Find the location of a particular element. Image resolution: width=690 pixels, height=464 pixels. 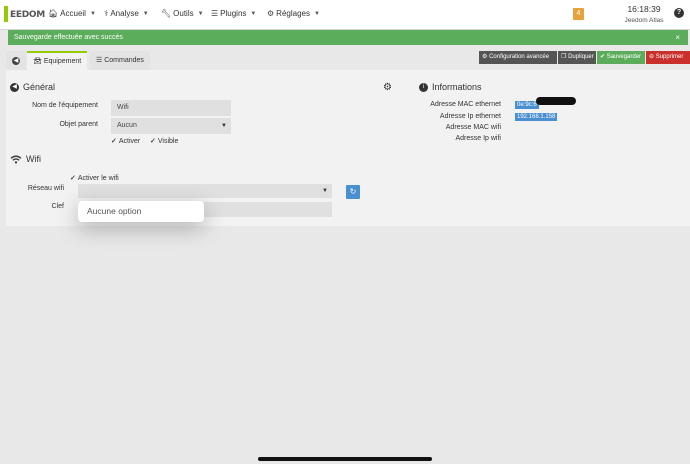

config-button-label: Configuration avancée is located at coordinates (519, 57).